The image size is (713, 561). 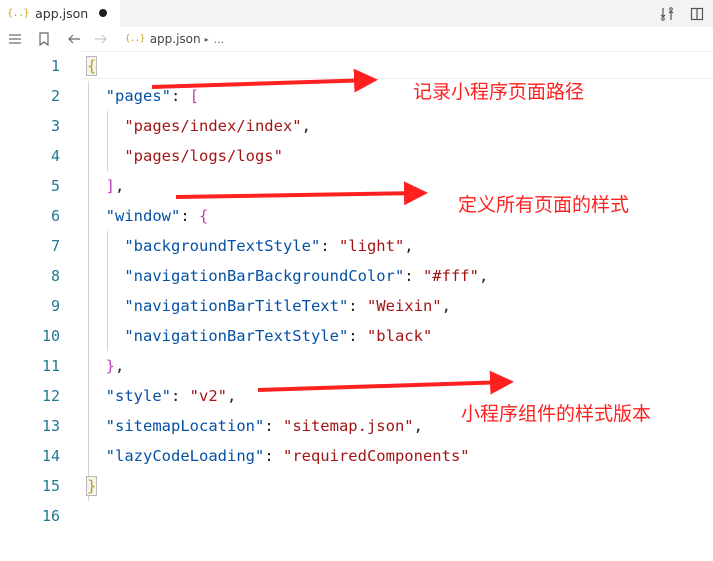 What do you see at coordinates (55, 96) in the screenshot?
I see `line-number: 2` at bounding box center [55, 96].